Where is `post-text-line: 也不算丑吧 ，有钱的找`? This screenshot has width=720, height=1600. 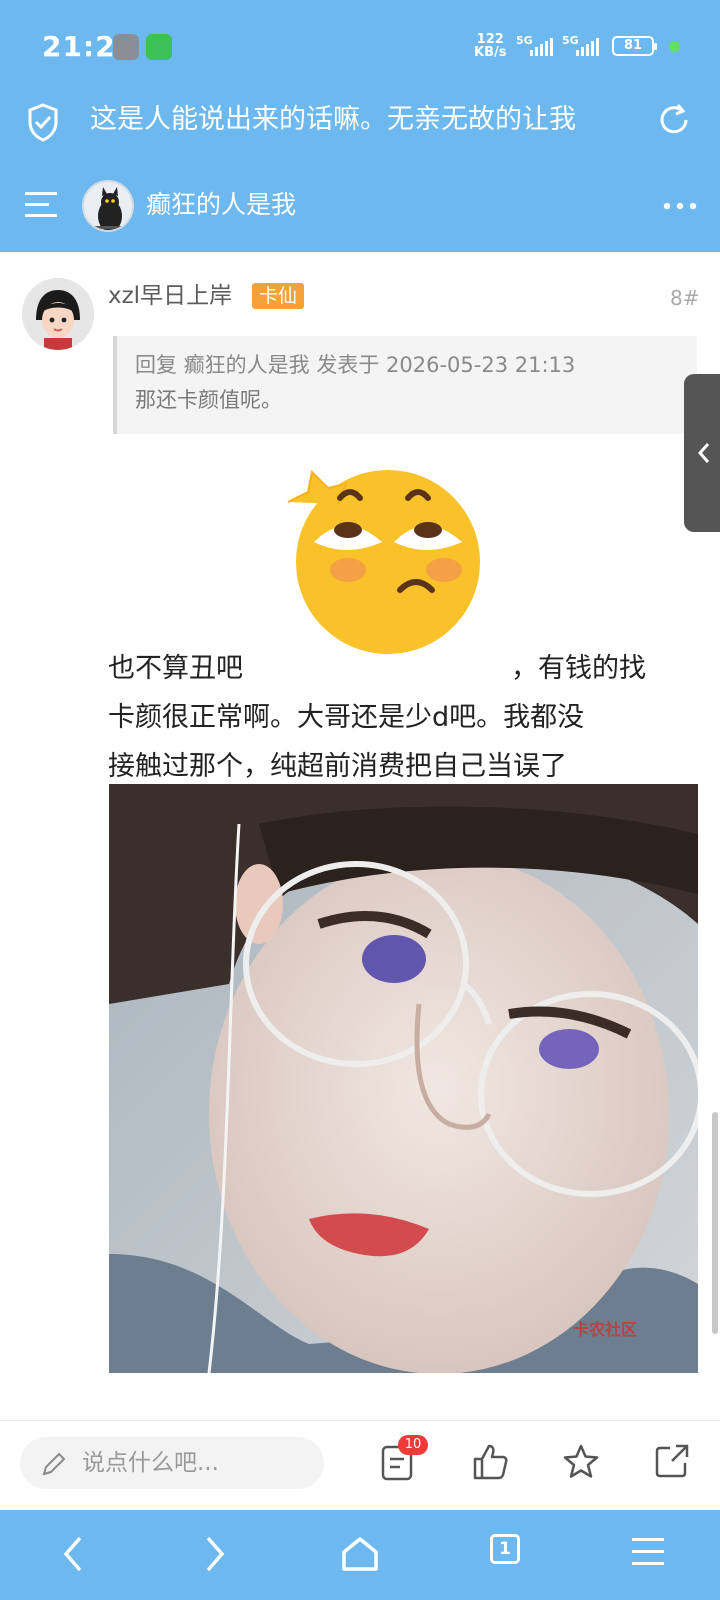 post-text-line: 也不算丑吧 ，有钱的找 is located at coordinates (398, 668).